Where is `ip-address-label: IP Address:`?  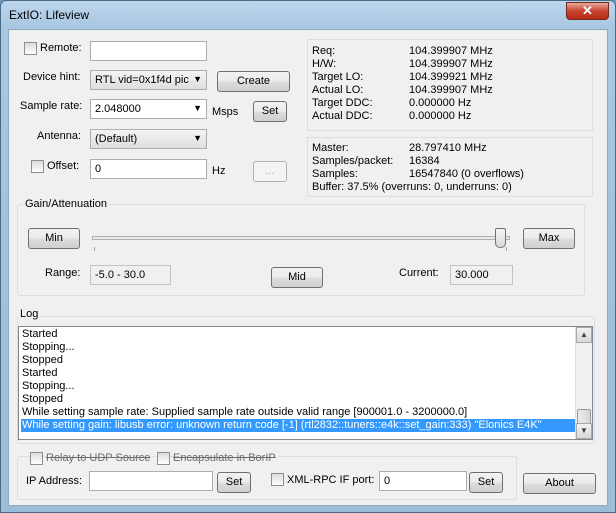 ip-address-label: IP Address: is located at coordinates (54, 481).